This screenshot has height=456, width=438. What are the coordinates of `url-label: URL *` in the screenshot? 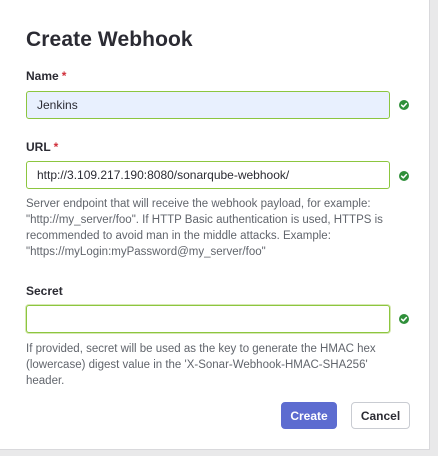 It's located at (42, 147).